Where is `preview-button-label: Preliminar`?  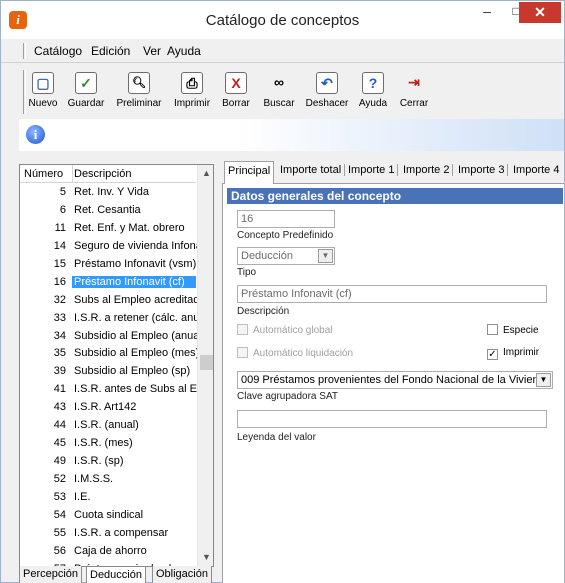
preview-button-label: Preliminar is located at coordinates (139, 103).